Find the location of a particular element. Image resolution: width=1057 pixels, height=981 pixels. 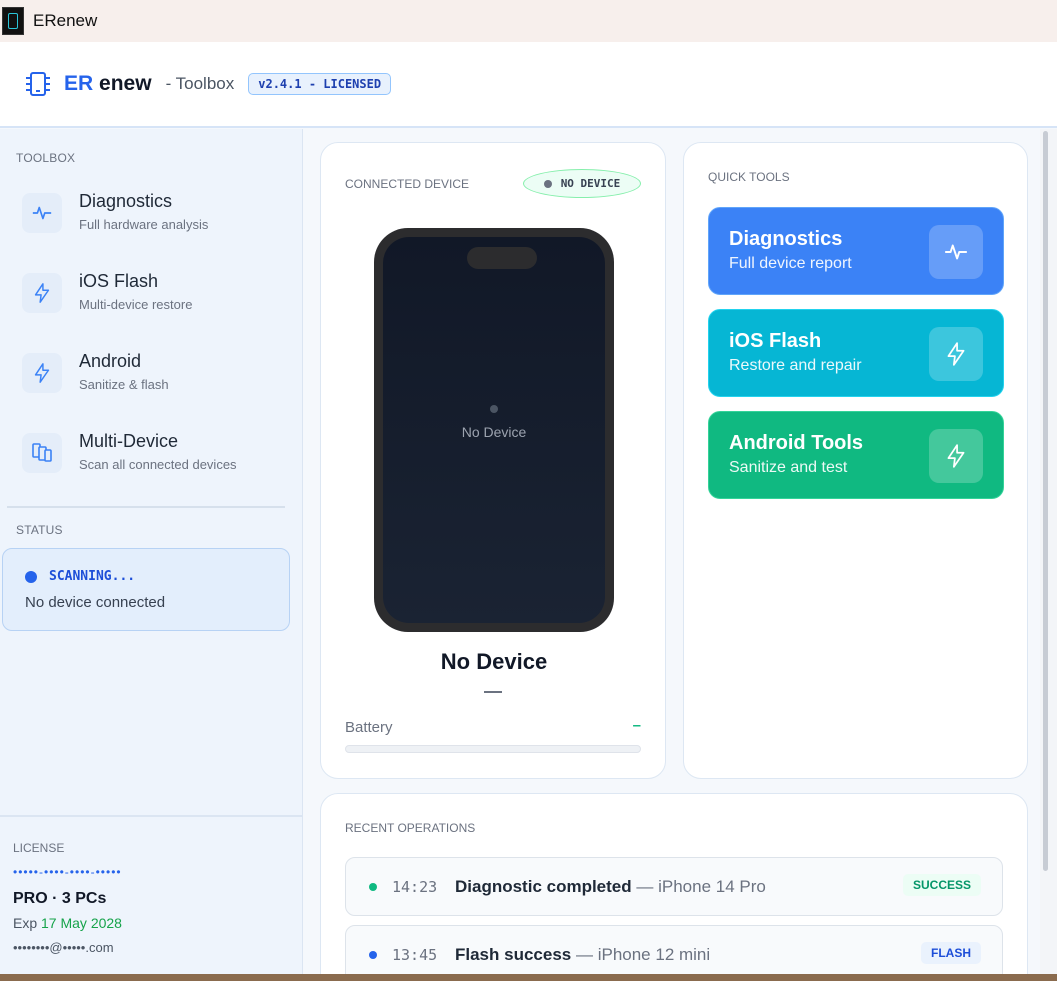

quick-tool-android-button: Android Tools Sanitize and test is located at coordinates (856, 455).